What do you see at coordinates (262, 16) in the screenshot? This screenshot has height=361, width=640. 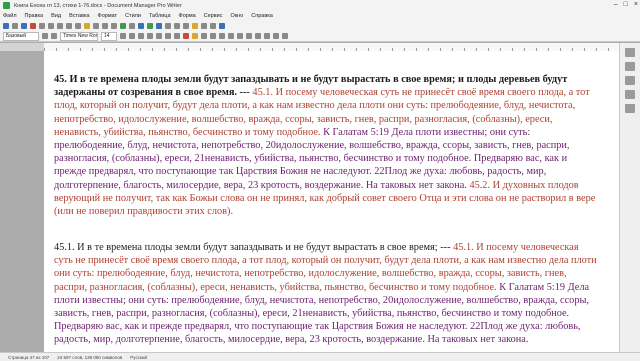 I see `menu-help: Справка` at bounding box center [262, 16].